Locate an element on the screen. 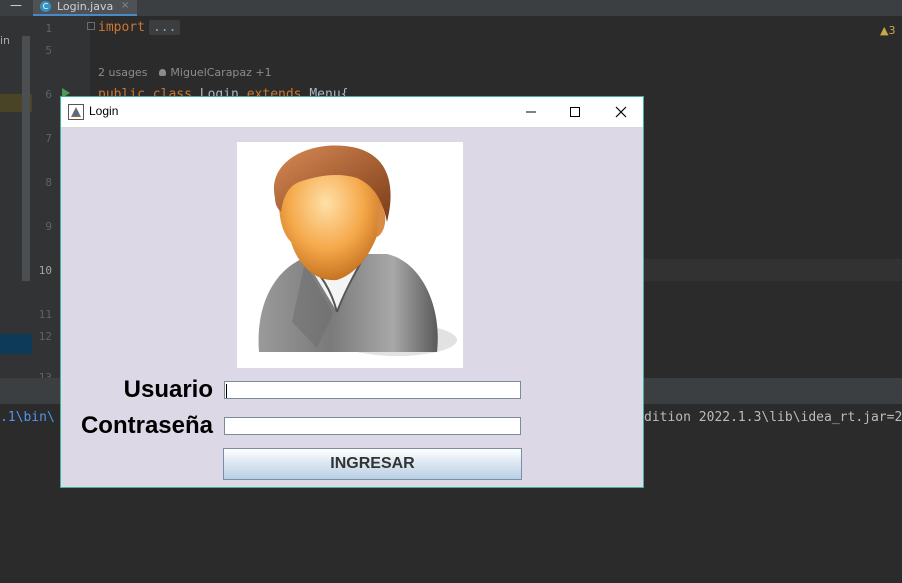  usuario-input is located at coordinates (372, 390).